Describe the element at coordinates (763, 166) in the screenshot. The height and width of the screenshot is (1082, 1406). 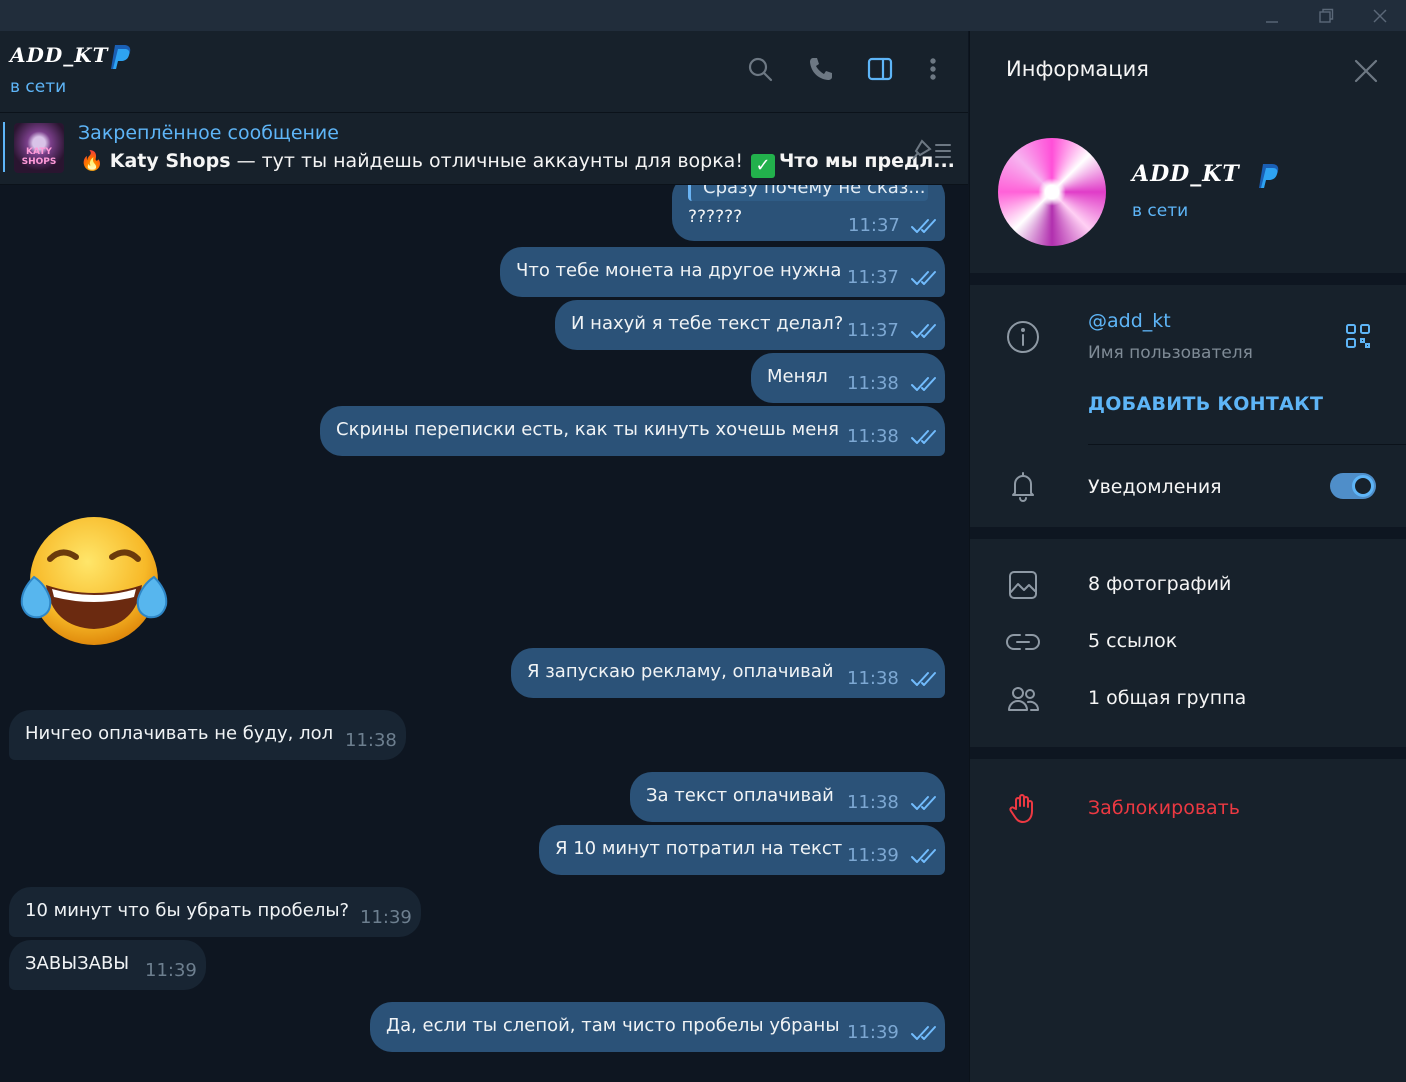
I see `check-mark-icon: ✓` at that location.